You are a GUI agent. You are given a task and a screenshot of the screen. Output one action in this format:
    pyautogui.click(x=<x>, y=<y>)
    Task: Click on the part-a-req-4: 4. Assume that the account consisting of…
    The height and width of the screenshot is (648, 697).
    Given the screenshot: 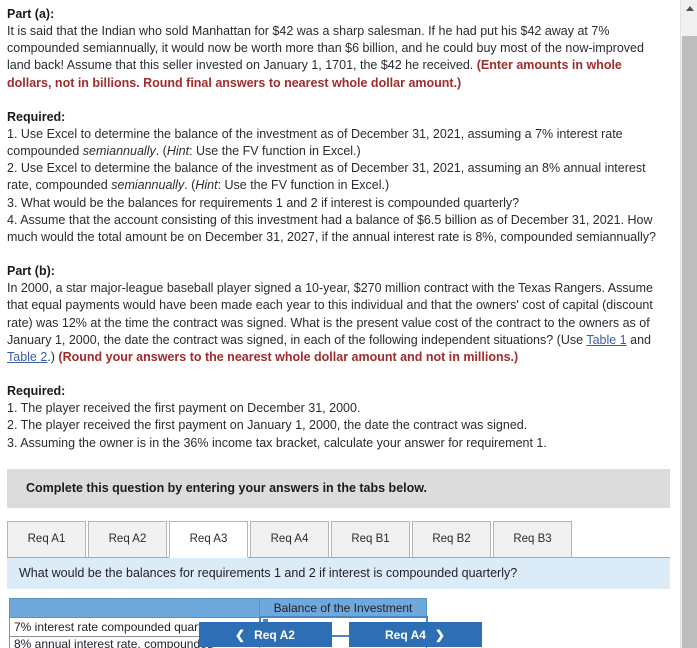 What is the action you would take?
    pyautogui.click(x=332, y=228)
    